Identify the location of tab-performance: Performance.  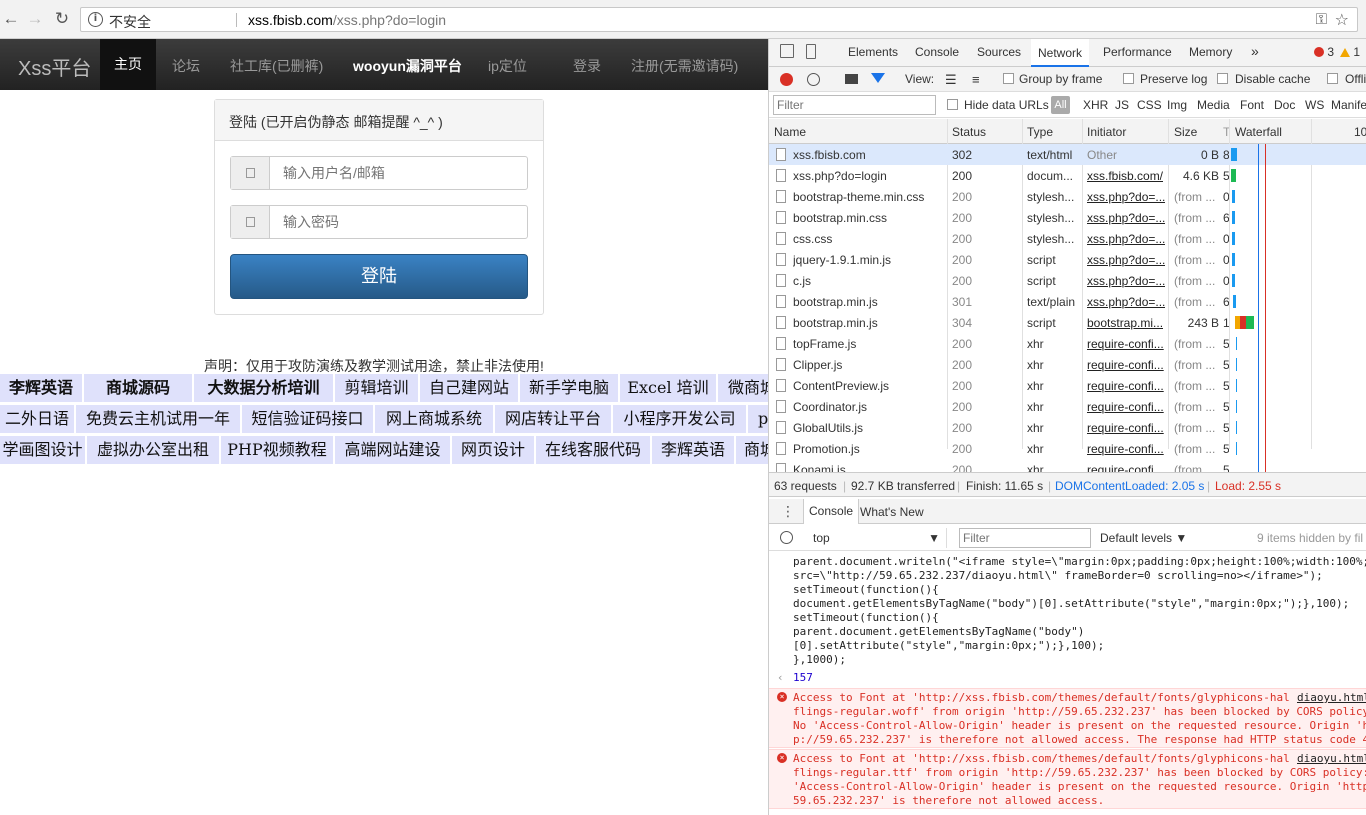
(1137, 52).